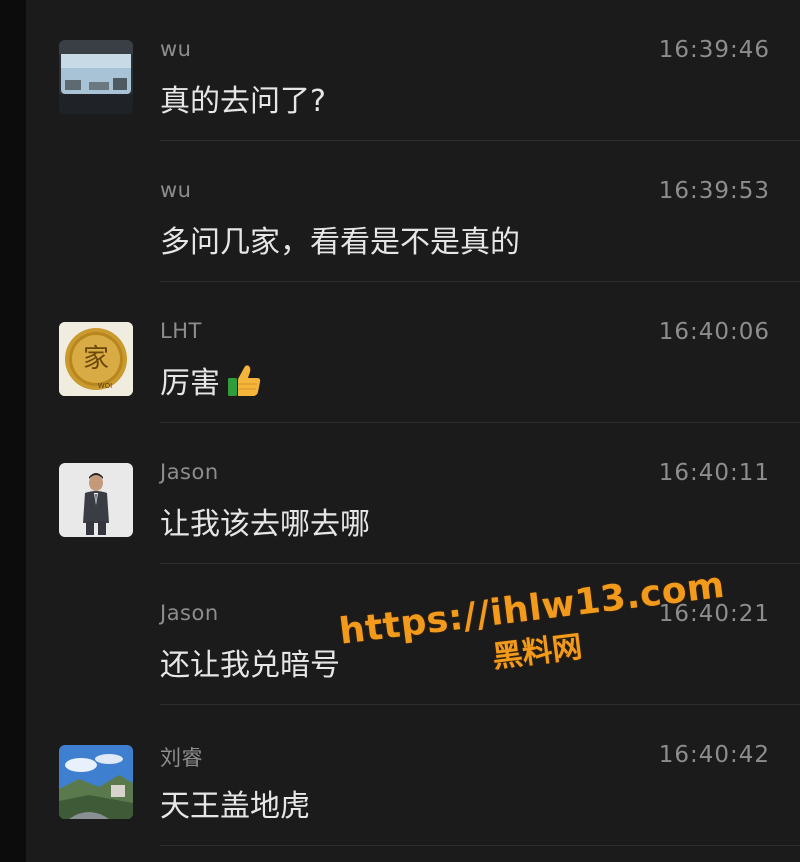 The width and height of the screenshot is (800, 862). Describe the element at coordinates (181, 758) in the screenshot. I see `sender-name: 刘睿` at that location.